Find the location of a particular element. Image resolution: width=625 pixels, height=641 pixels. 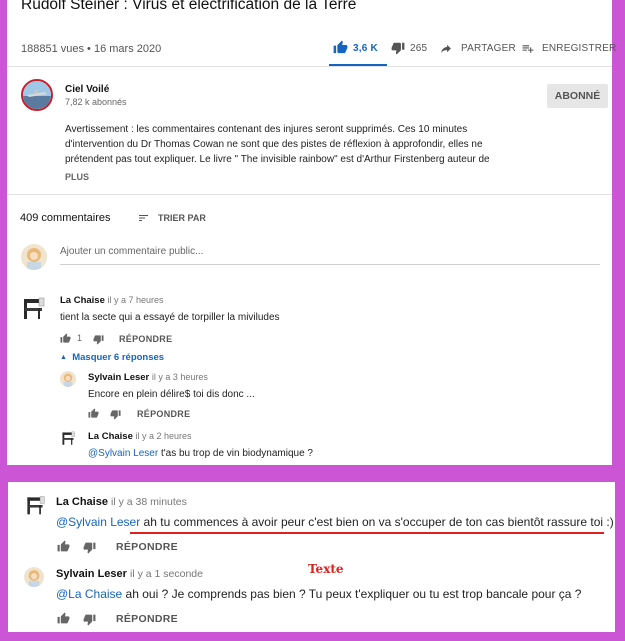

reply-author: La Chaise il y a 2 heures is located at coordinates (140, 436).